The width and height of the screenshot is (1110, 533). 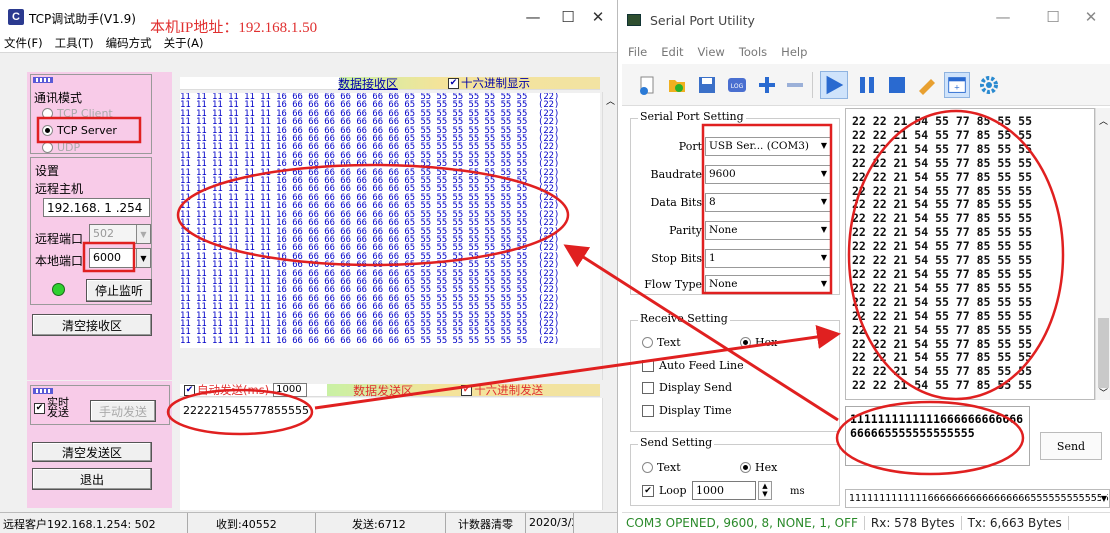 What do you see at coordinates (184, 43) in the screenshot?
I see `menu-about: 关于(A)` at bounding box center [184, 43].